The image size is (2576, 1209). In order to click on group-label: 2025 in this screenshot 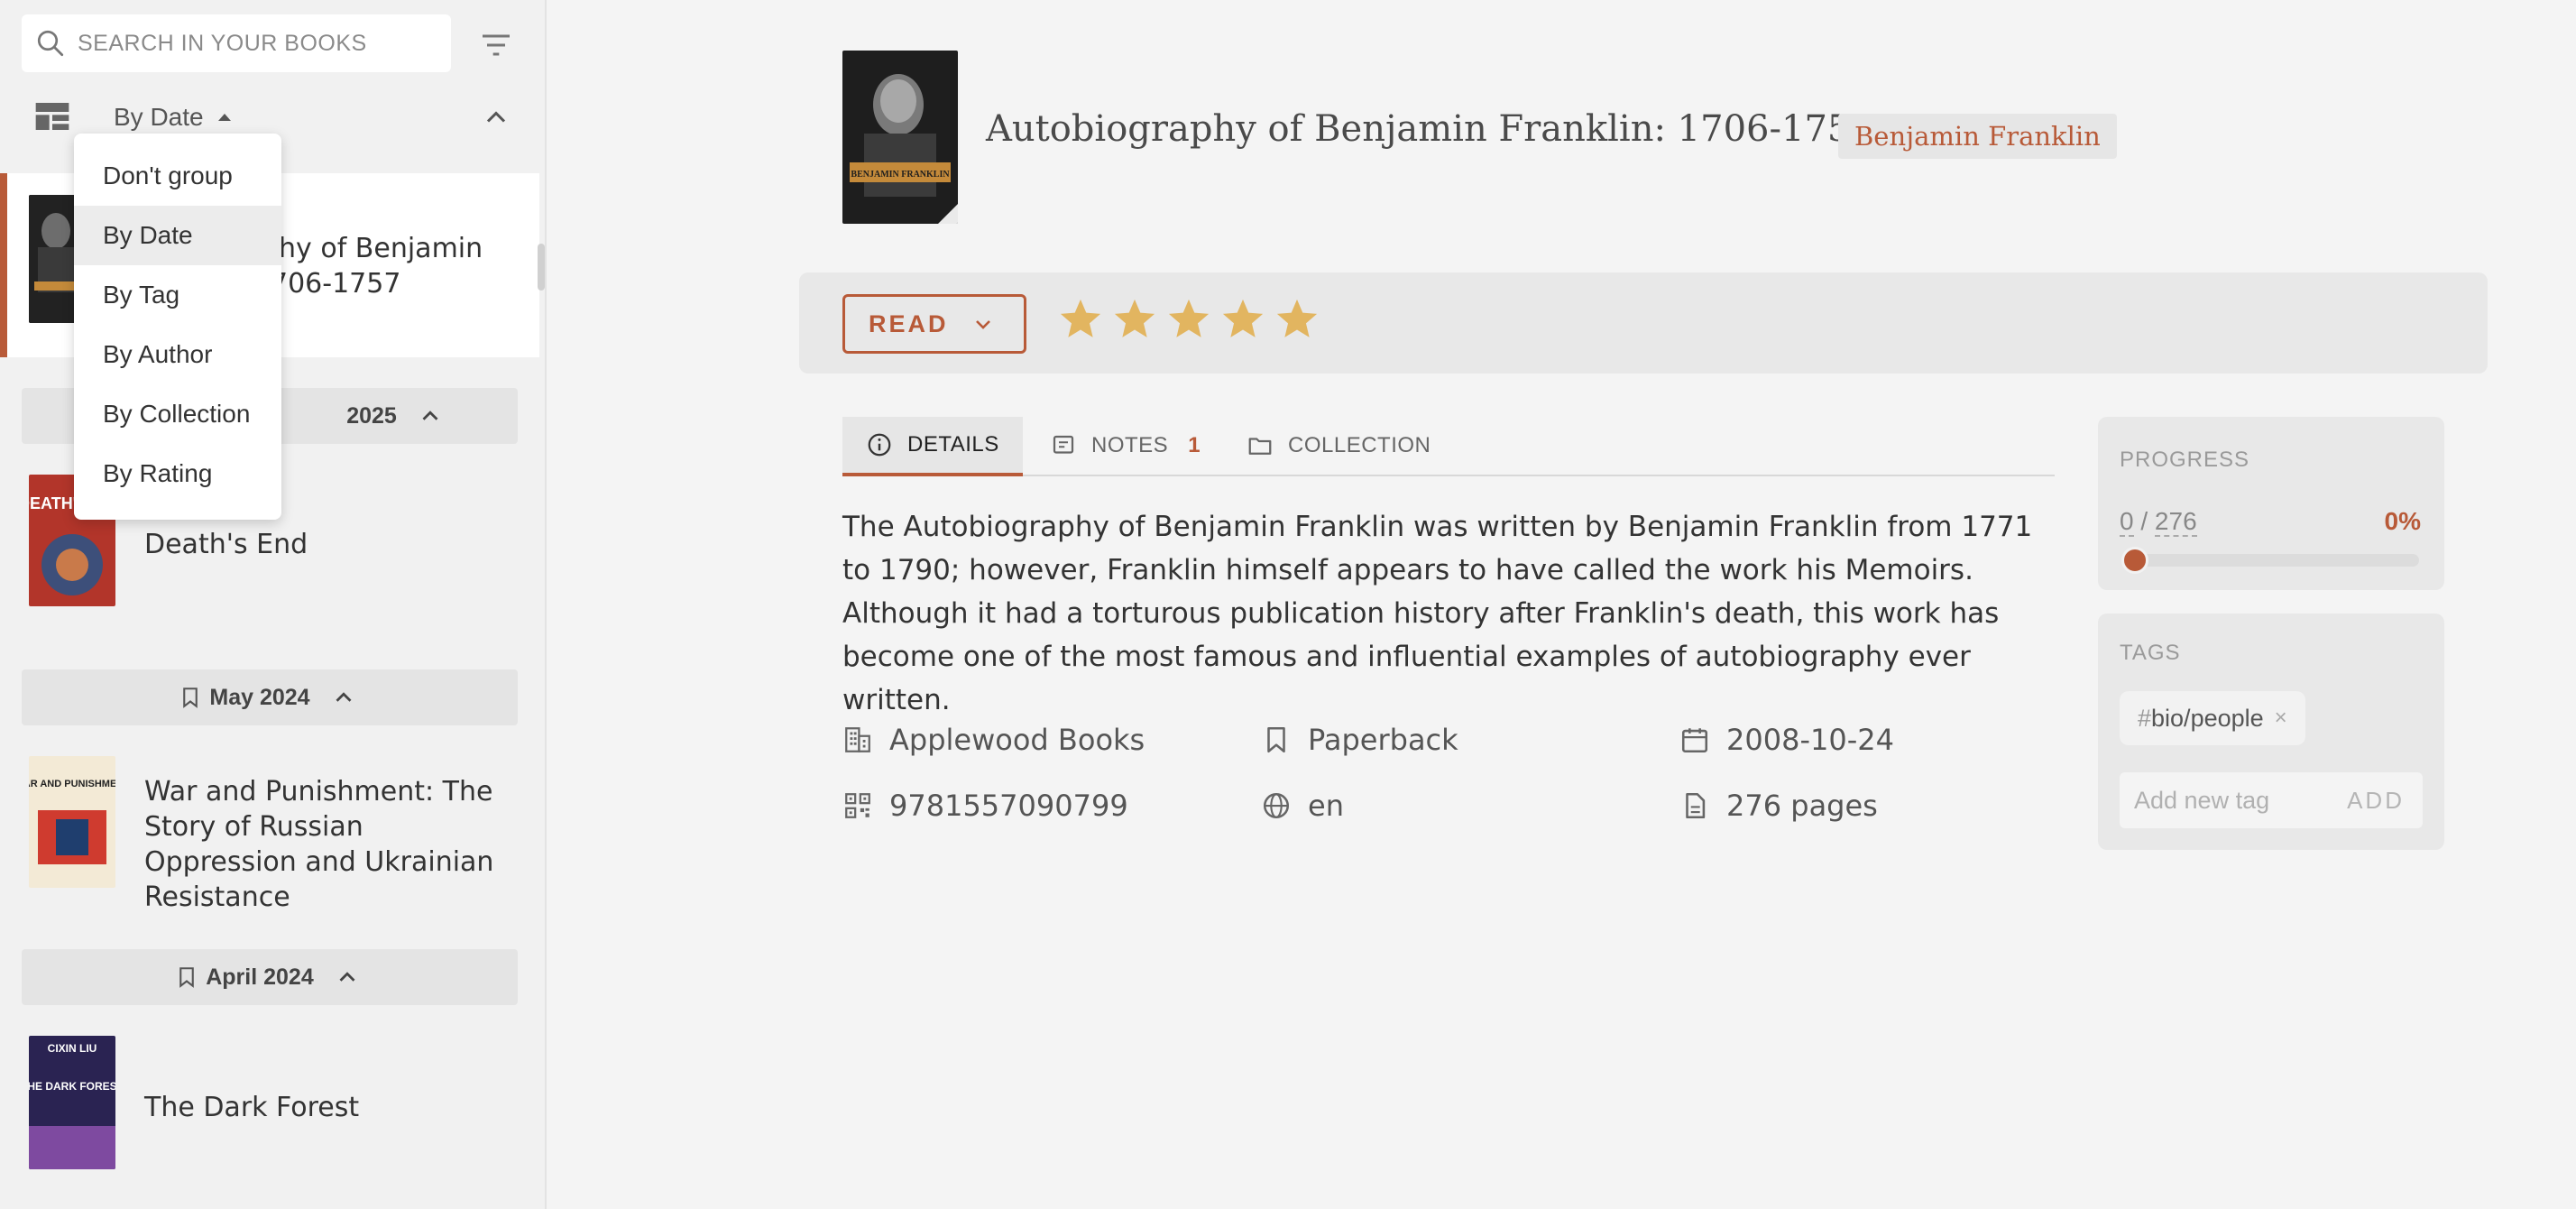, I will do `click(371, 415)`.